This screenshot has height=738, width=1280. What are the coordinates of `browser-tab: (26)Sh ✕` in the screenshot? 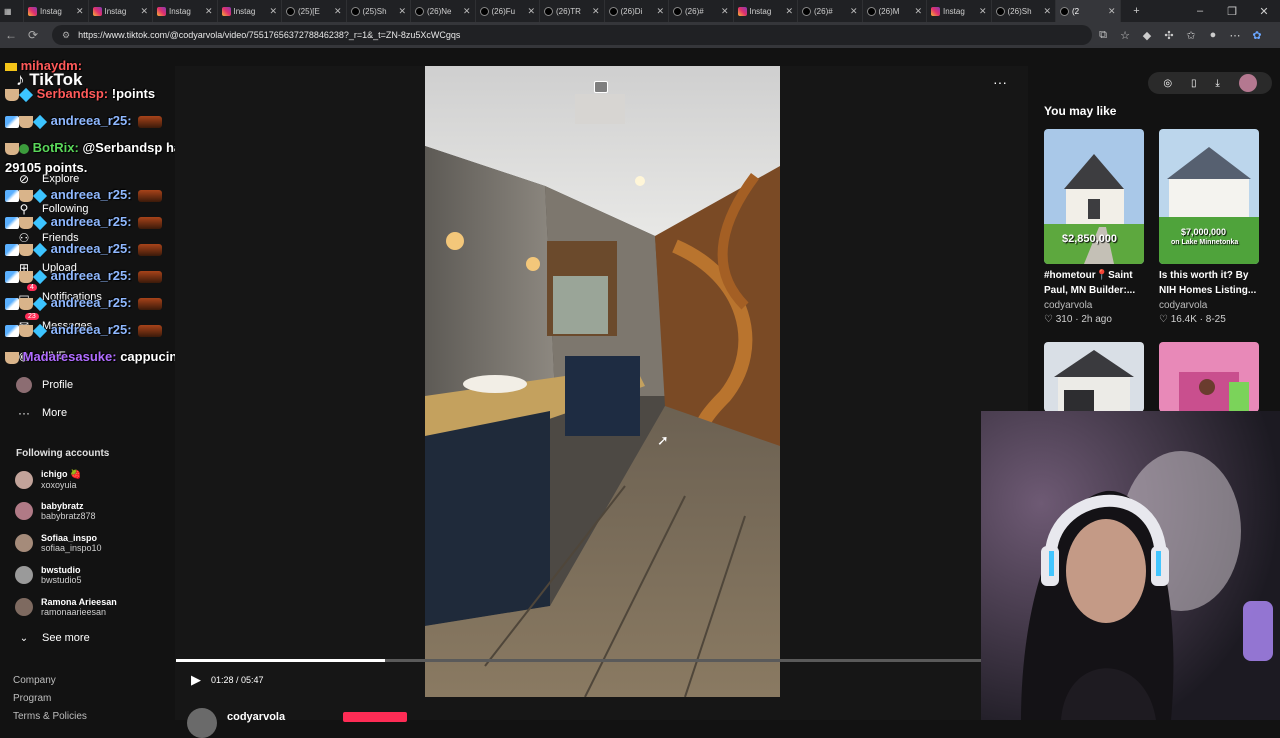 It's located at (1024, 11).